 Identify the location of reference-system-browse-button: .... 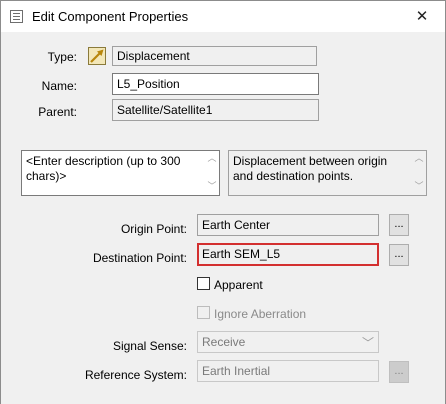
(399, 372).